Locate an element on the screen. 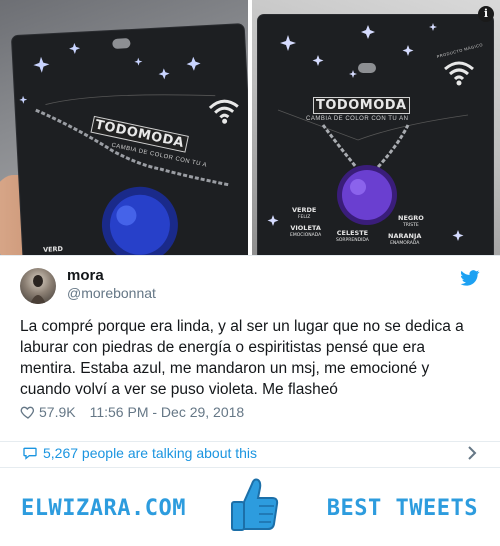 Image resolution: width=500 pixels, height=546 pixels. brand-label-right: TODOMODA is located at coordinates (361, 105).